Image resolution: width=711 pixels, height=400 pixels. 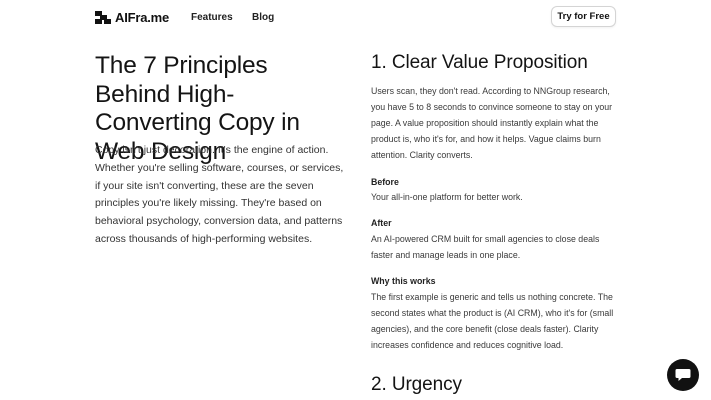 I want to click on logo-text: AIFra.me, so click(x=142, y=17).